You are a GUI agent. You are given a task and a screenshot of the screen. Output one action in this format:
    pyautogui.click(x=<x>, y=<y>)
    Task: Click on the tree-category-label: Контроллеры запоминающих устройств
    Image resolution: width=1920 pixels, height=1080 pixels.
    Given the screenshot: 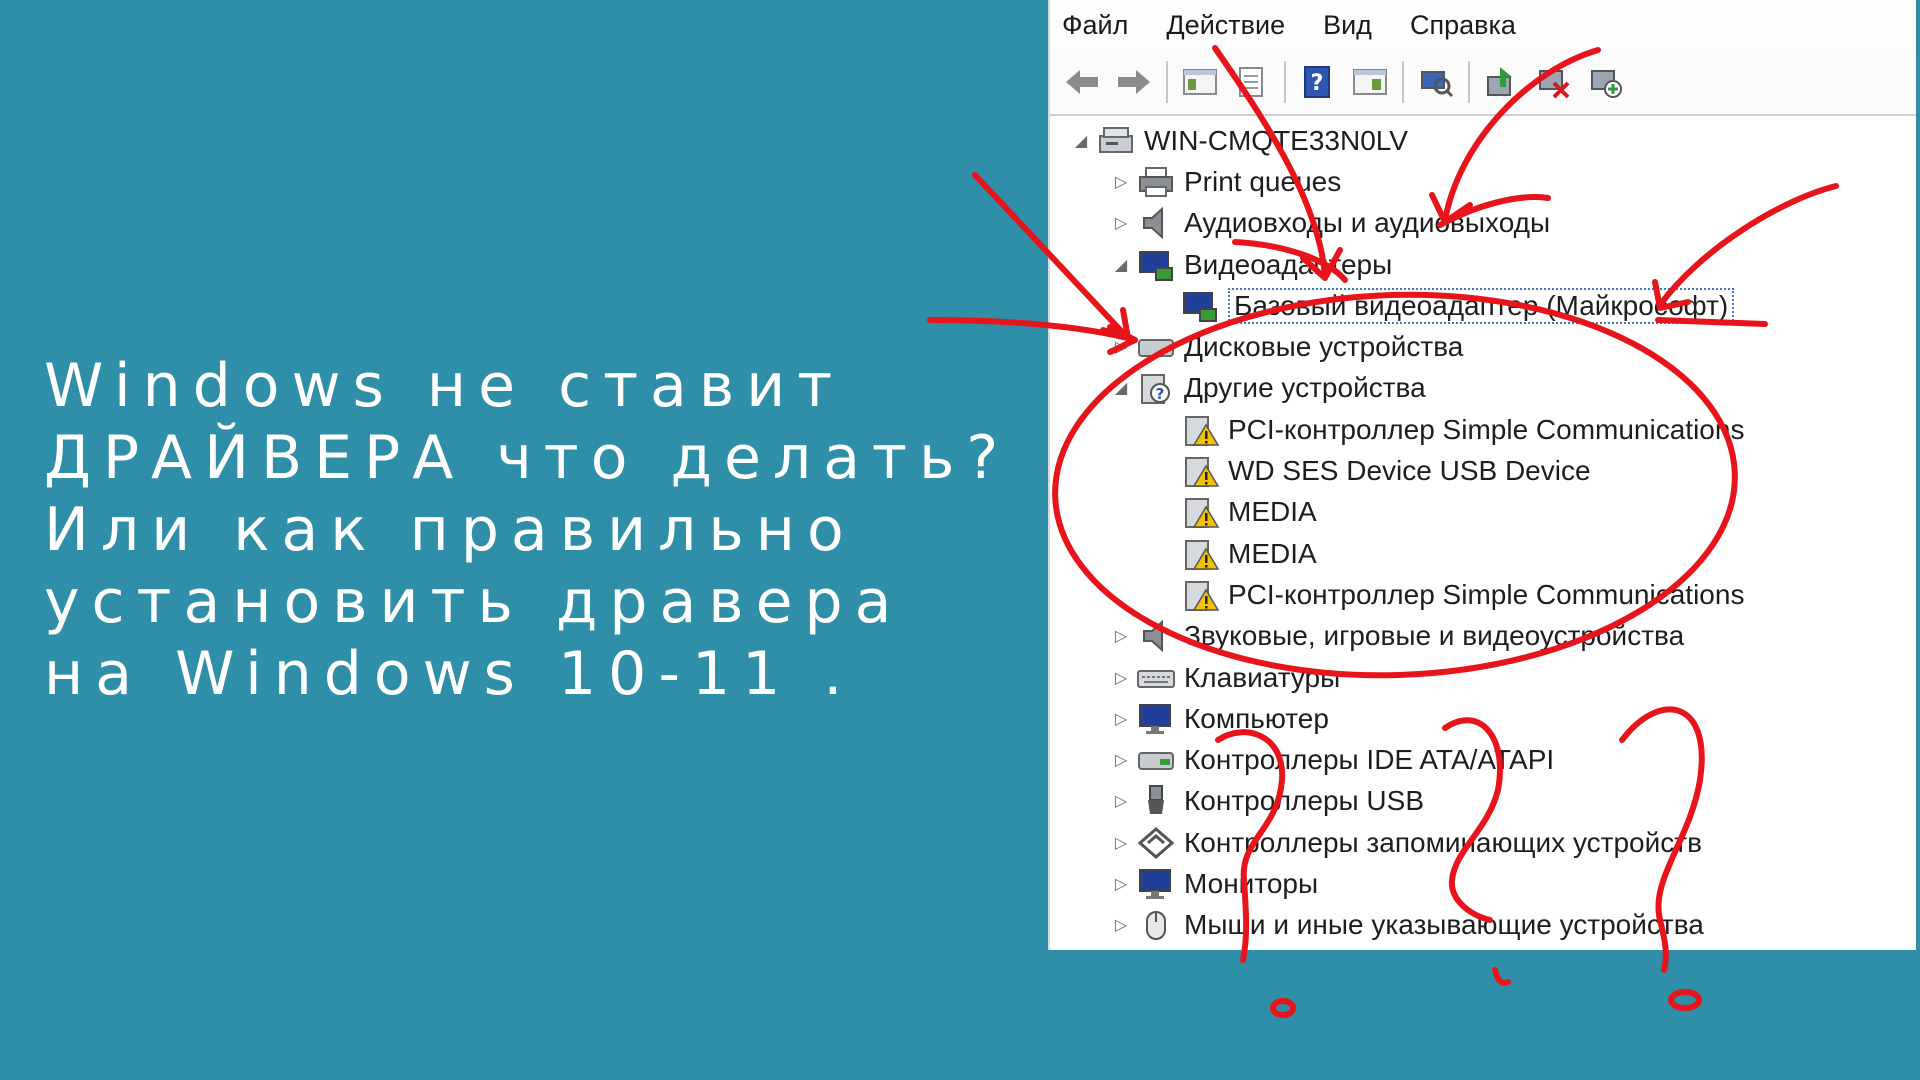 What is the action you would take?
    pyautogui.click(x=1443, y=842)
    